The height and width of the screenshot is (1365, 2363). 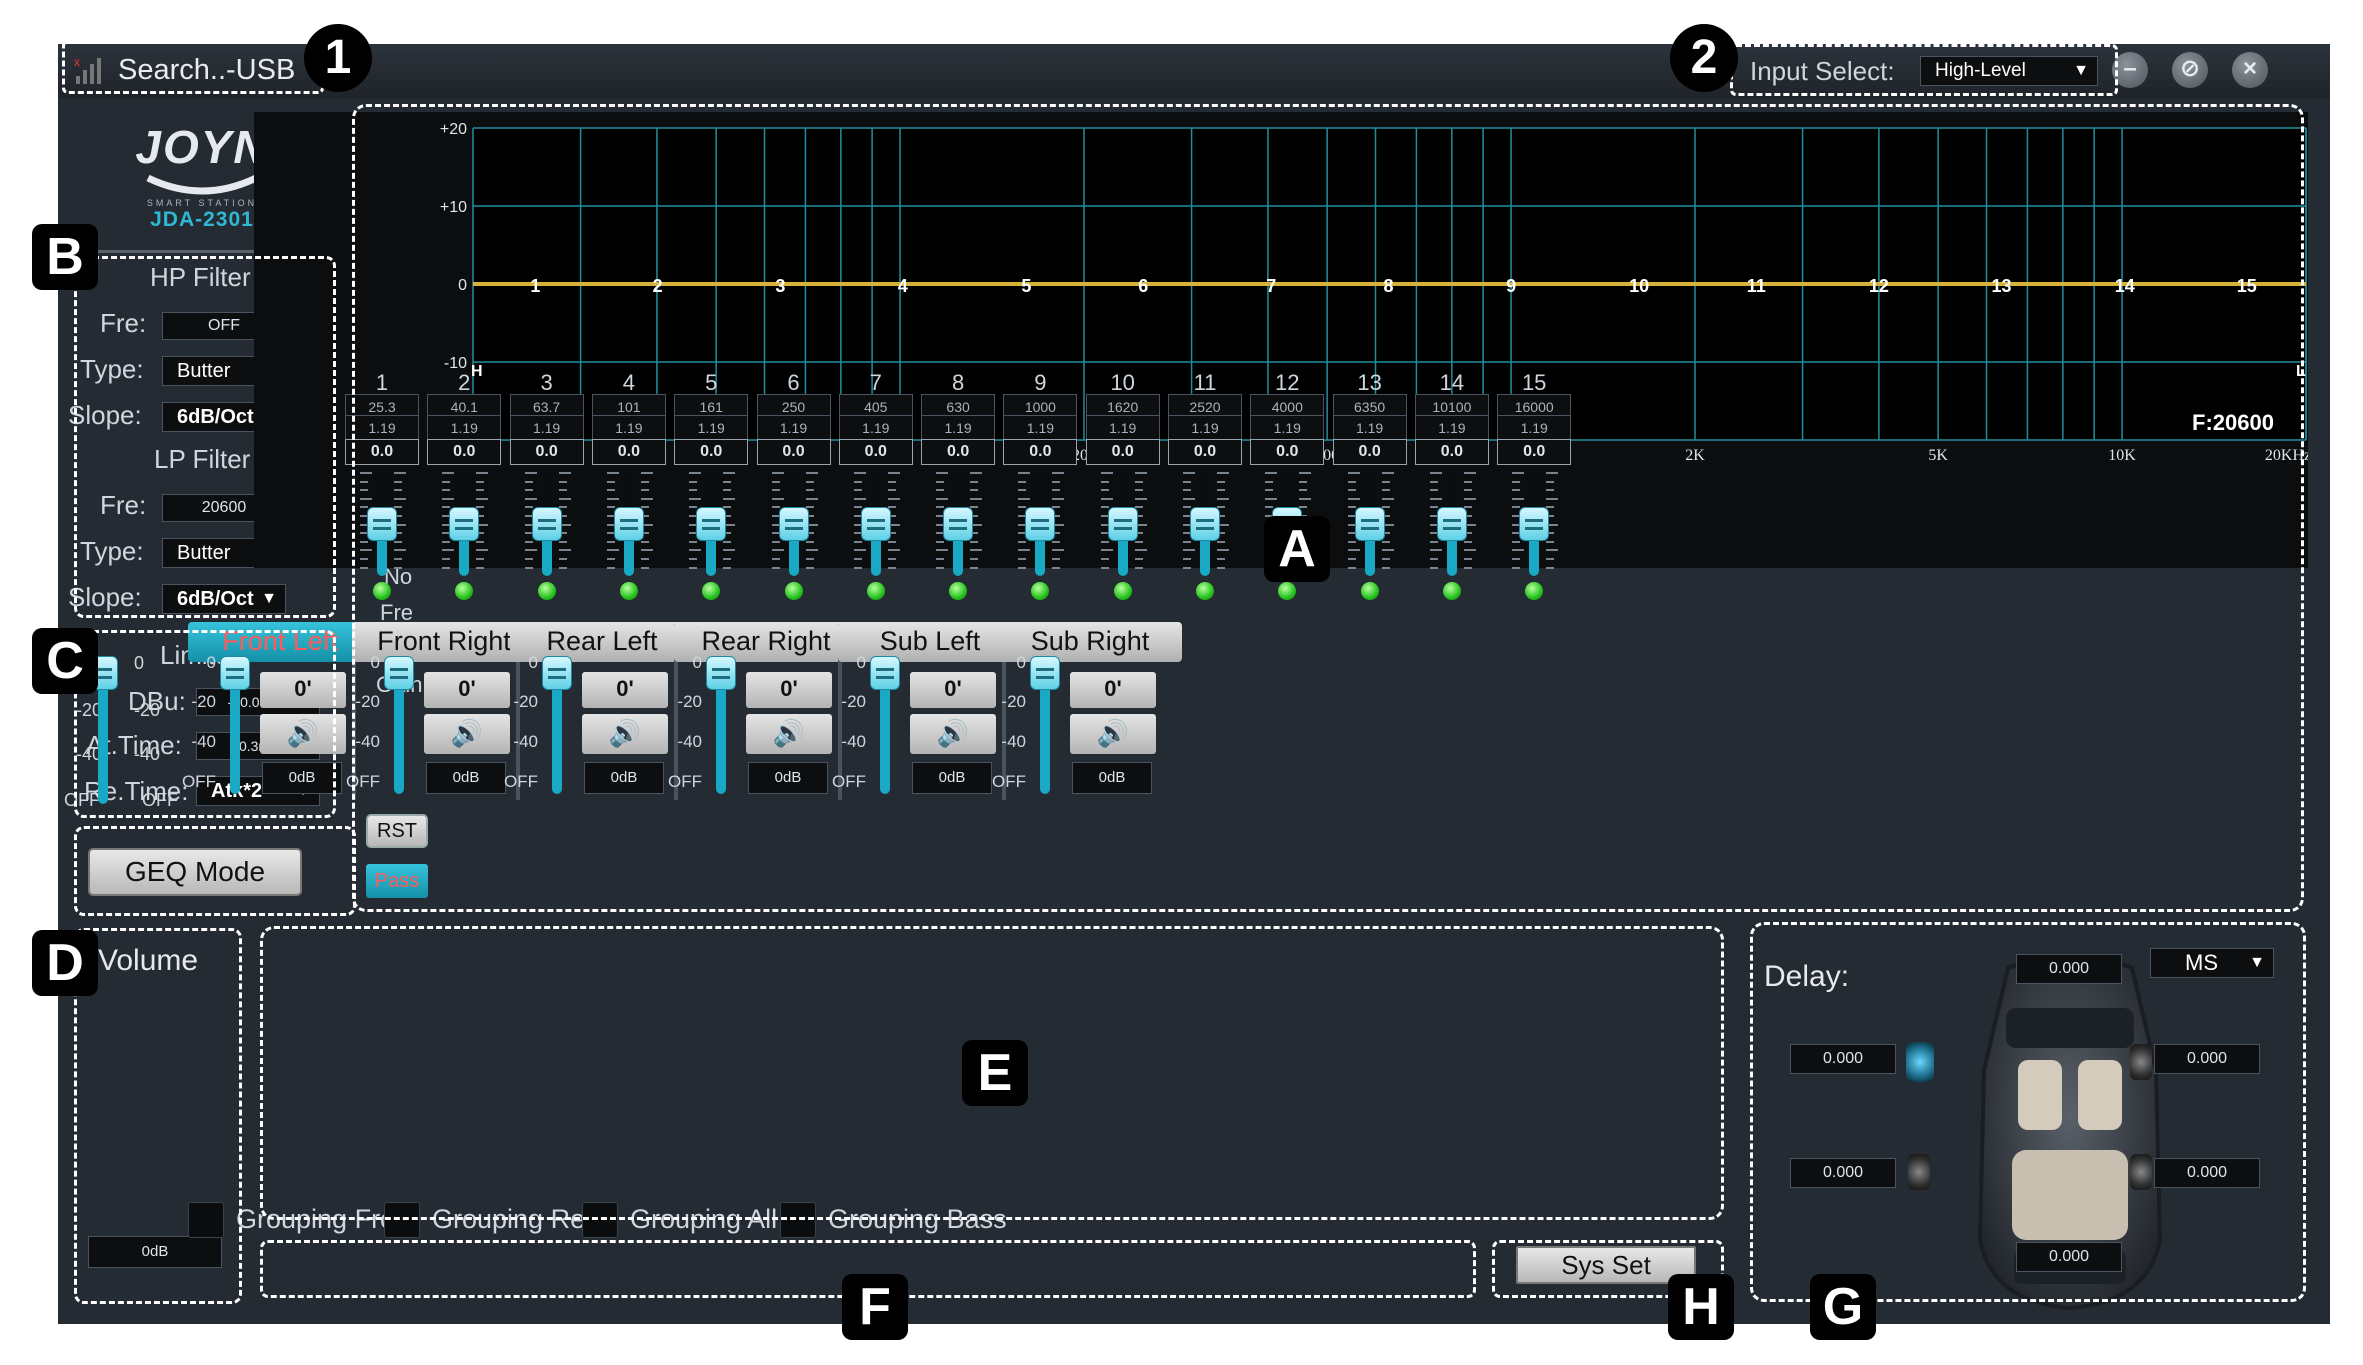 I want to click on close-icon: ×, so click(x=2250, y=70).